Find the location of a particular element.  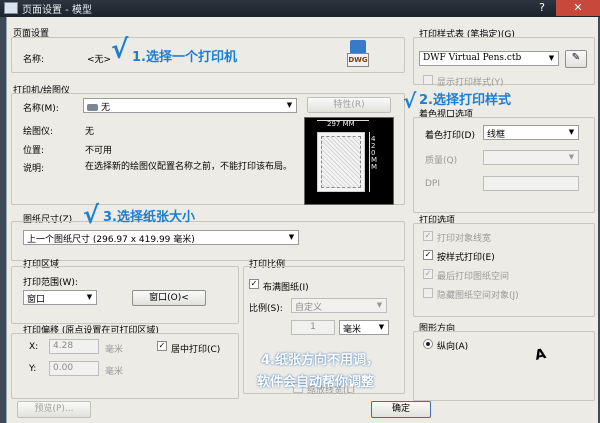

center-plot-label: 居中打印(C) is located at coordinates (196, 350).